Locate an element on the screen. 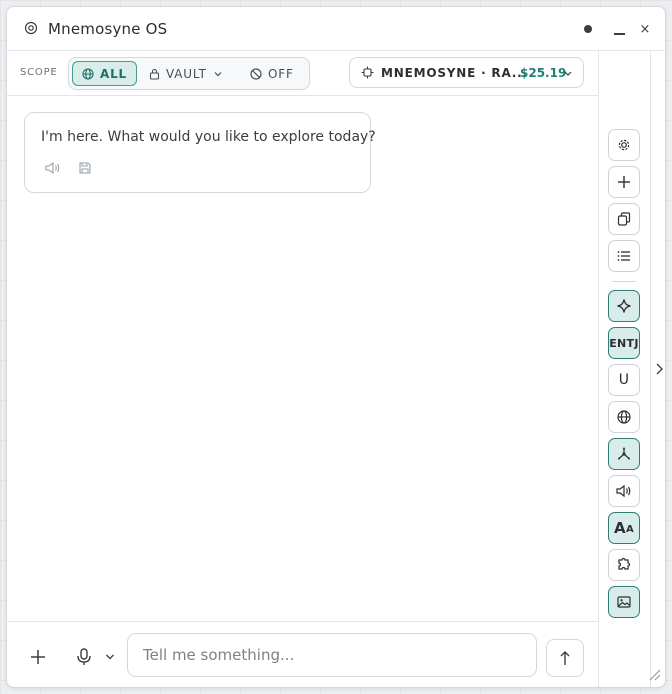  text-size-small-a: A is located at coordinates (629, 529).